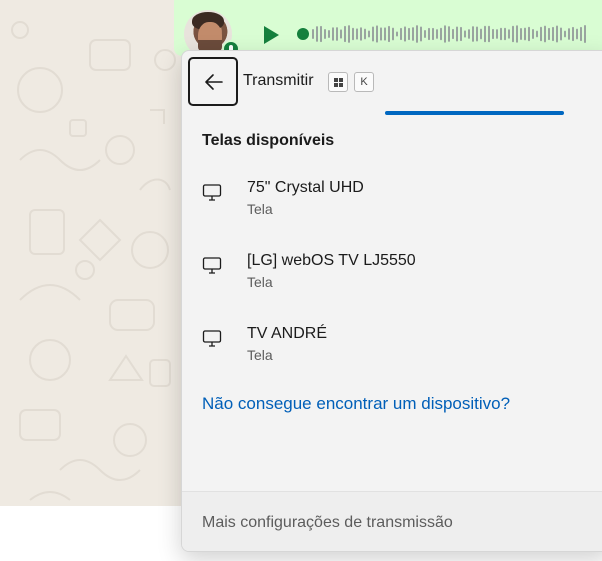 The width and height of the screenshot is (602, 561). Describe the element at coordinates (287, 333) in the screenshot. I see `device-name: TV ANDRÉ` at that location.